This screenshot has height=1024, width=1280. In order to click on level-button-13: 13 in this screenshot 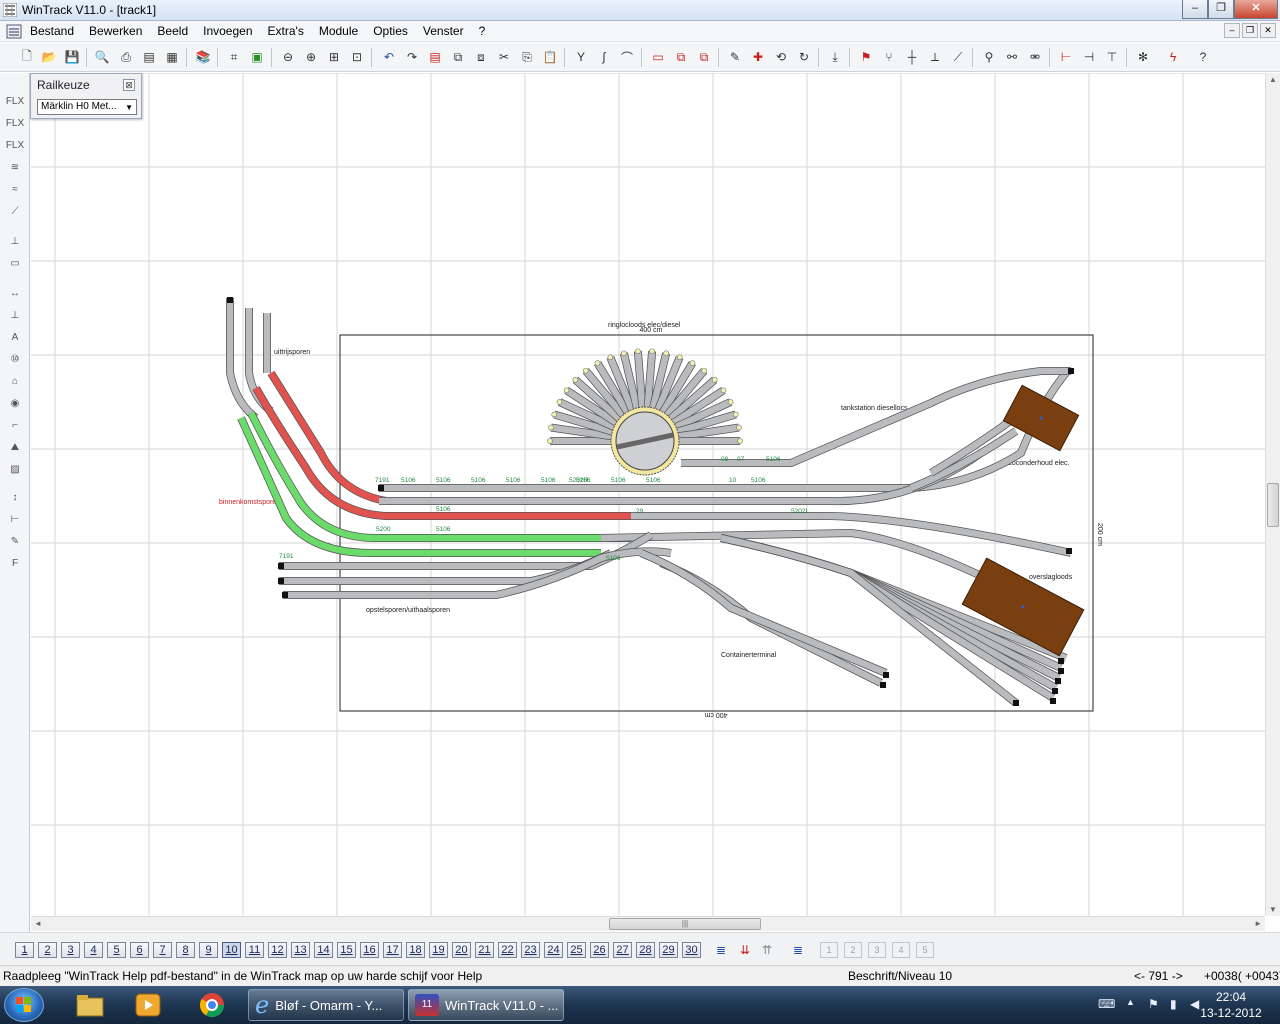, I will do `click(300, 950)`.